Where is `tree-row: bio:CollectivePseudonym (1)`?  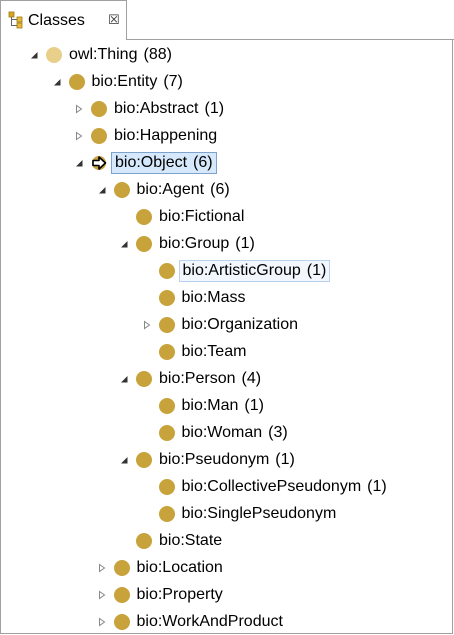 tree-row: bio:CollectivePseudonym (1) is located at coordinates (227, 487).